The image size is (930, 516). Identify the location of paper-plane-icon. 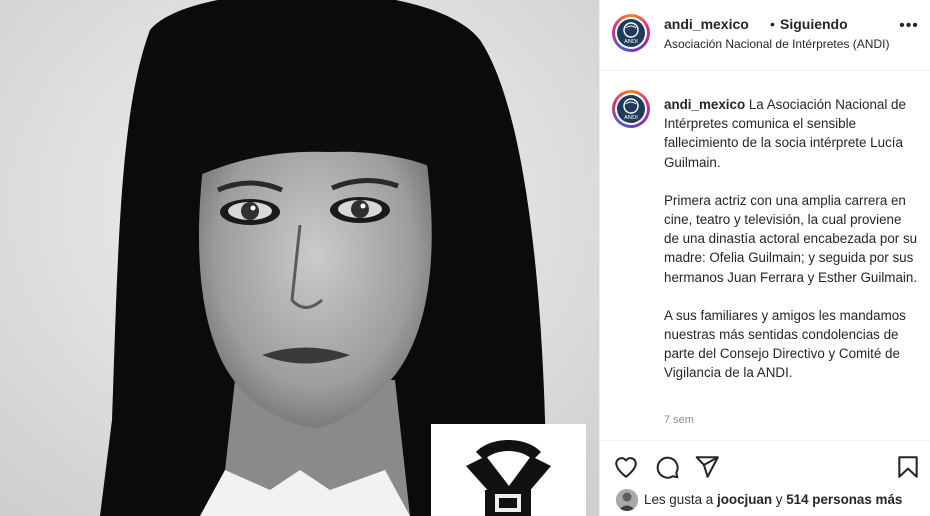
(707, 467).